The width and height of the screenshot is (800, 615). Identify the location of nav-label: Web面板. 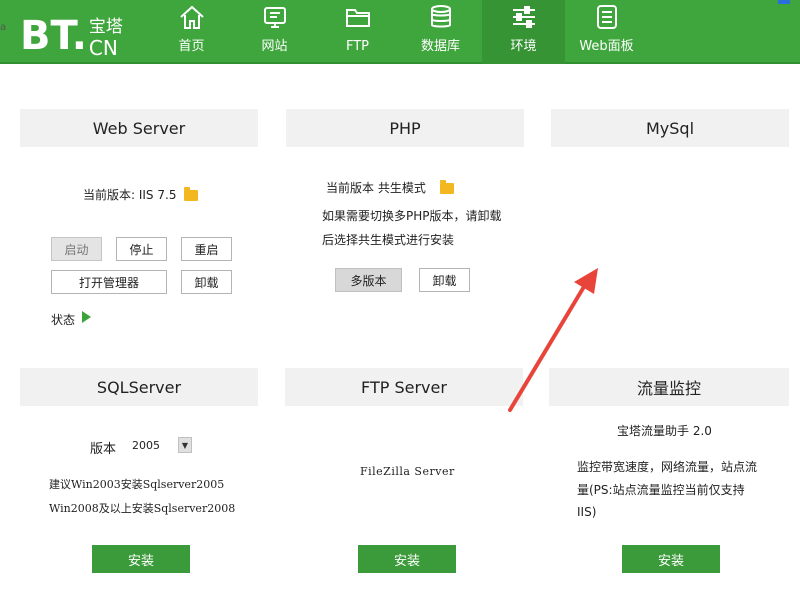
(606, 46).